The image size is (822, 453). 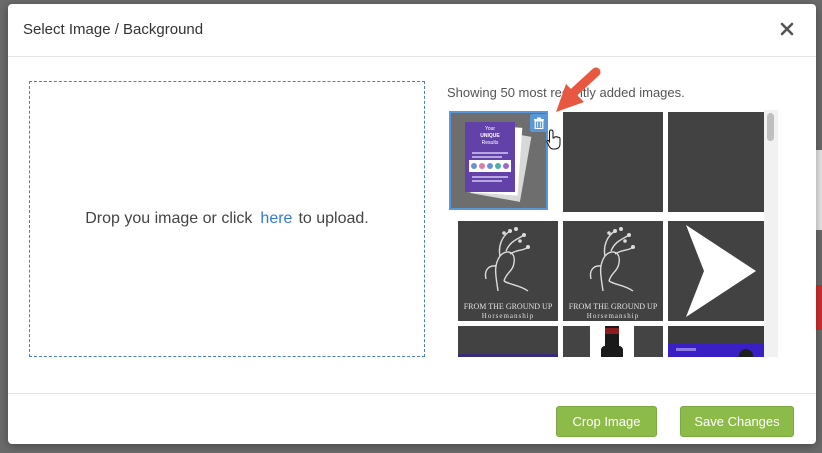 What do you see at coordinates (113, 29) in the screenshot?
I see `modal-title: Select Image / Background` at bounding box center [113, 29].